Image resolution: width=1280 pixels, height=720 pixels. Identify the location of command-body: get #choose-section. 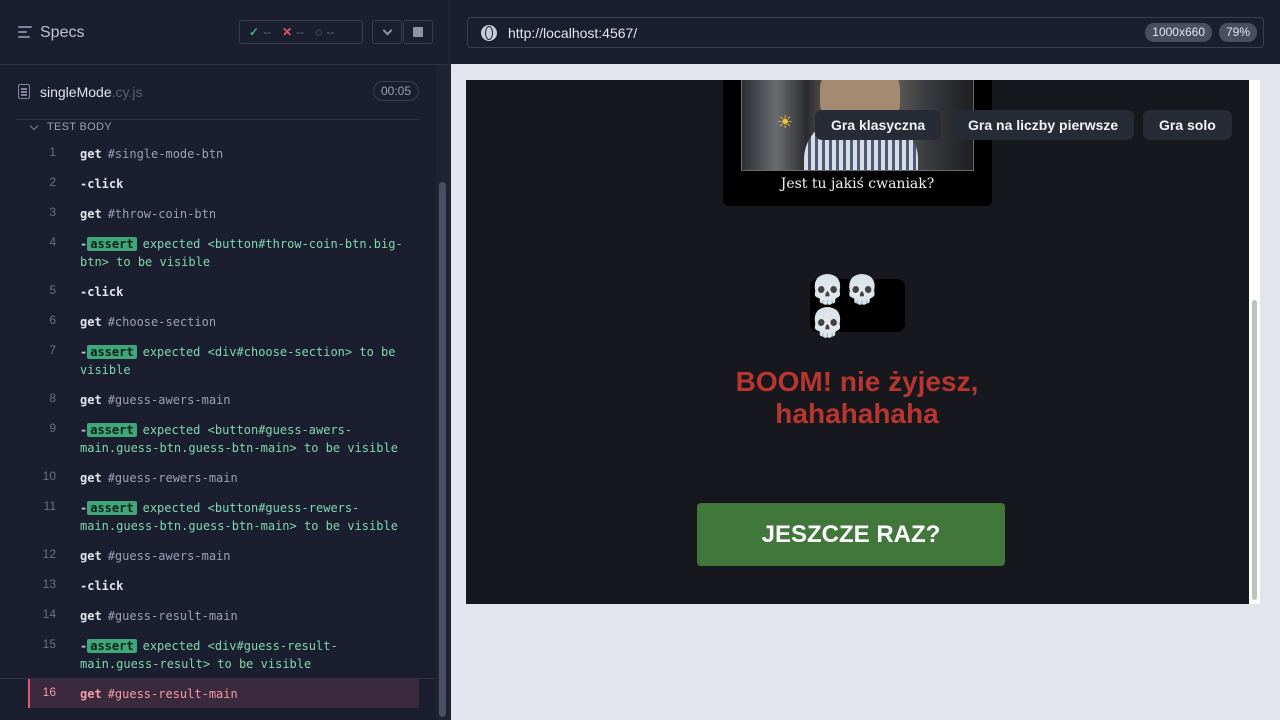
(245, 321).